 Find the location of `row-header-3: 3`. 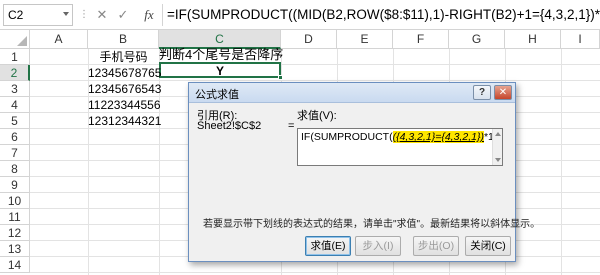

row-header-3: 3 is located at coordinates (15, 89).